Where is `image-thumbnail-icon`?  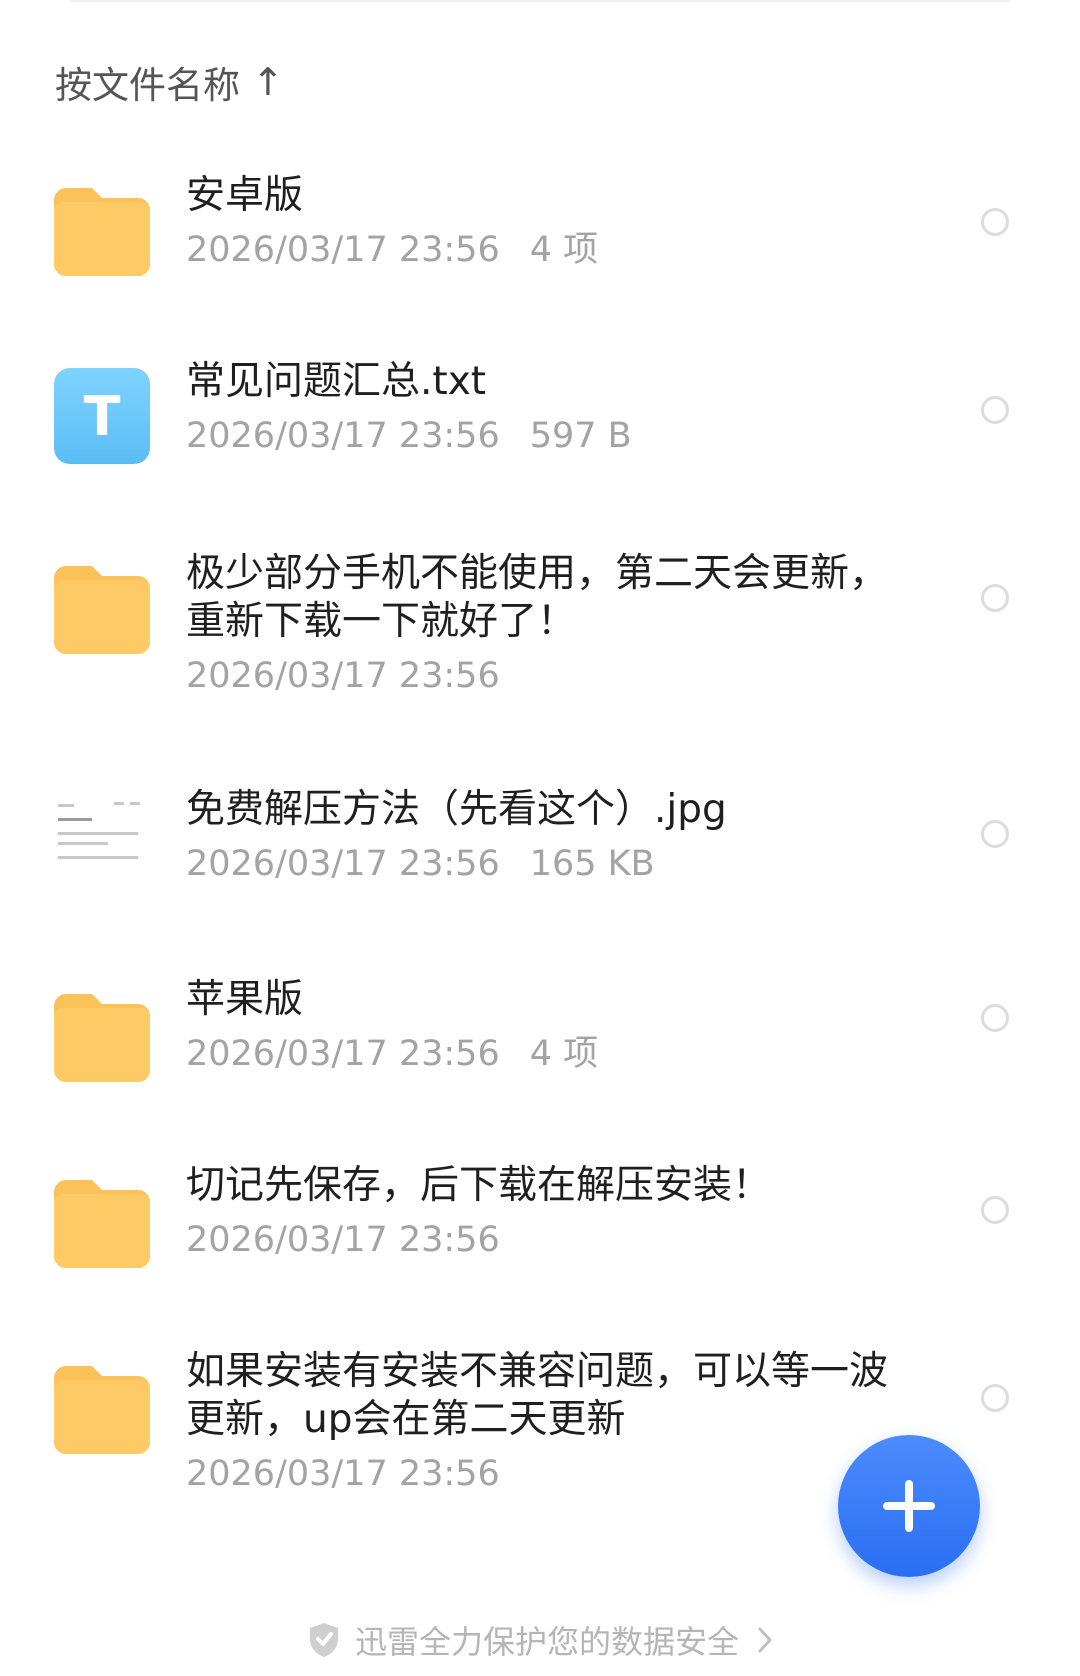
image-thumbnail-icon is located at coordinates (102, 844).